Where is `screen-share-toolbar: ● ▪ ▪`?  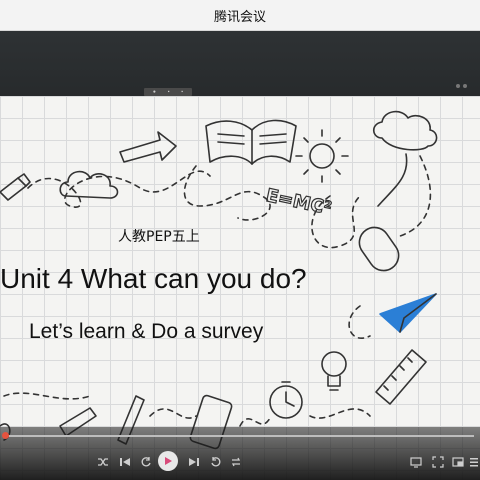 screen-share-toolbar: ● ▪ ▪ is located at coordinates (168, 92).